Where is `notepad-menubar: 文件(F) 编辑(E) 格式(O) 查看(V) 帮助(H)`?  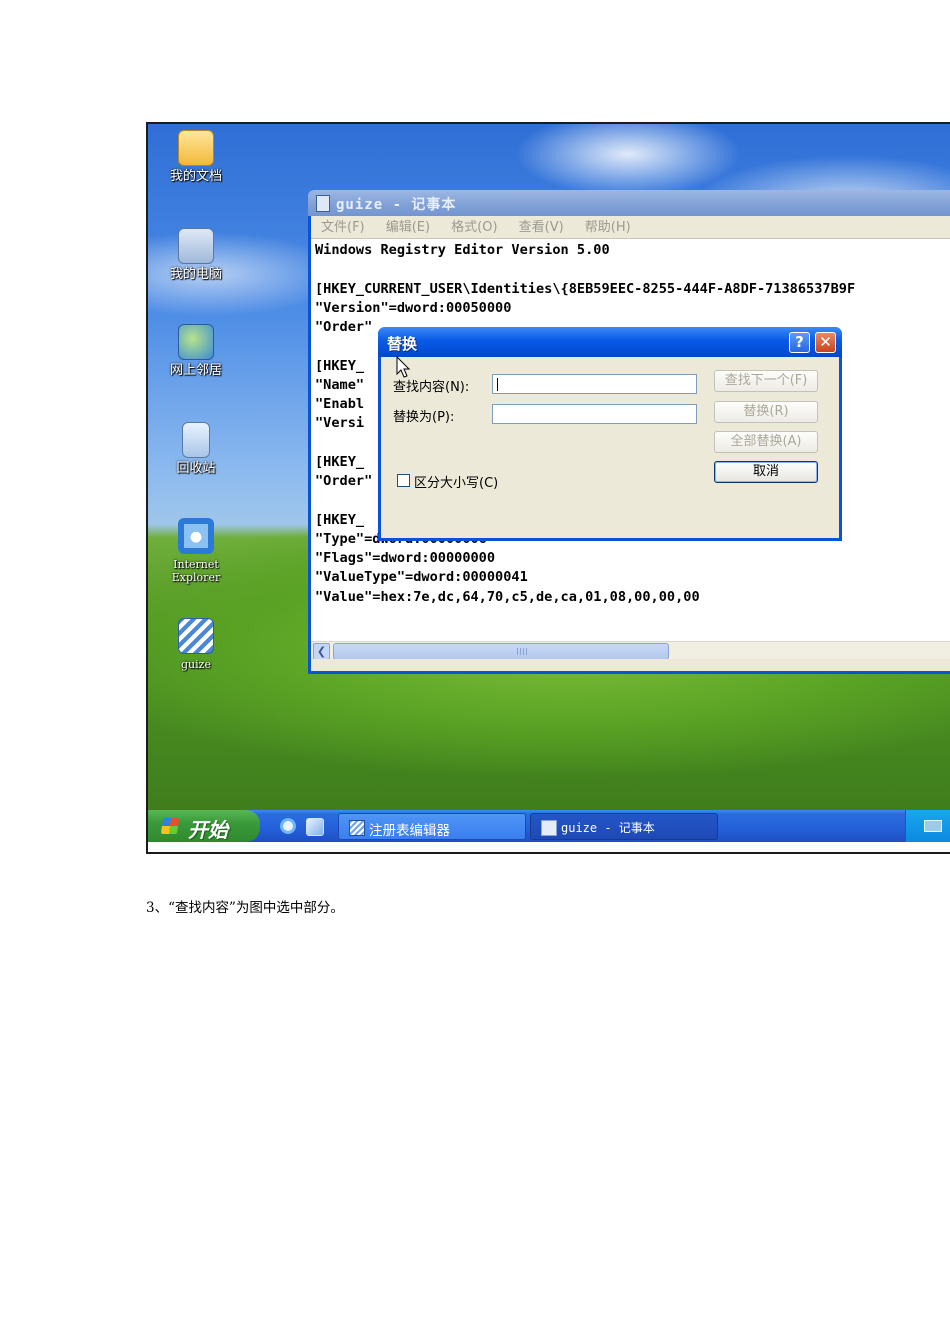
notepad-menubar: 文件(F) 编辑(E) 格式(O) 查看(V) 帮助(H) is located at coordinates (630, 227).